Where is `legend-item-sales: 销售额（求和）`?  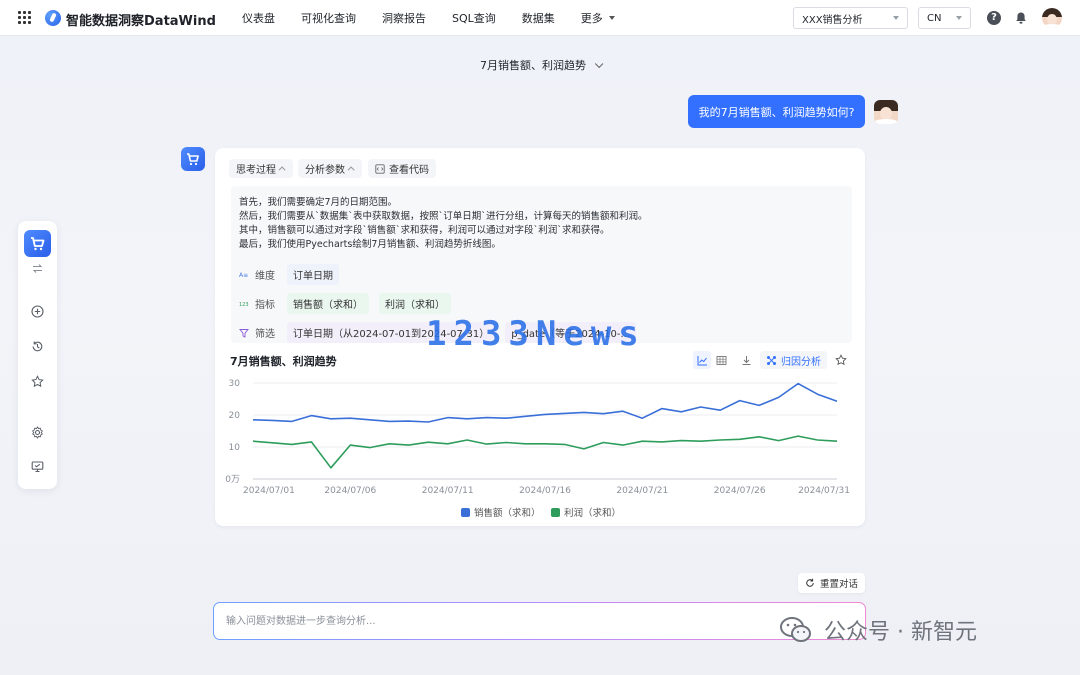 legend-item-sales: 销售额（求和） is located at coordinates (501, 512).